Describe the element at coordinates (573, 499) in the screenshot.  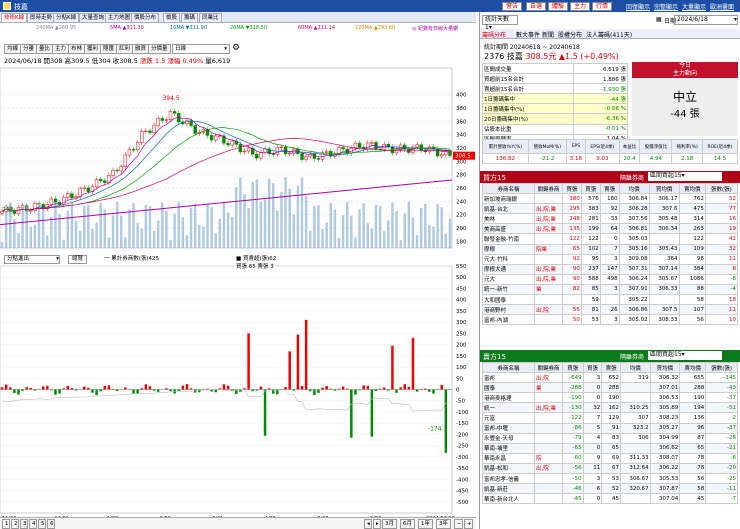
I see `table-cell: -45` at that location.